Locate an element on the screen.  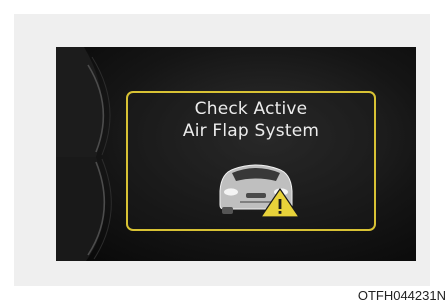
warning-title-line-1: Check Active is located at coordinates (251, 109).